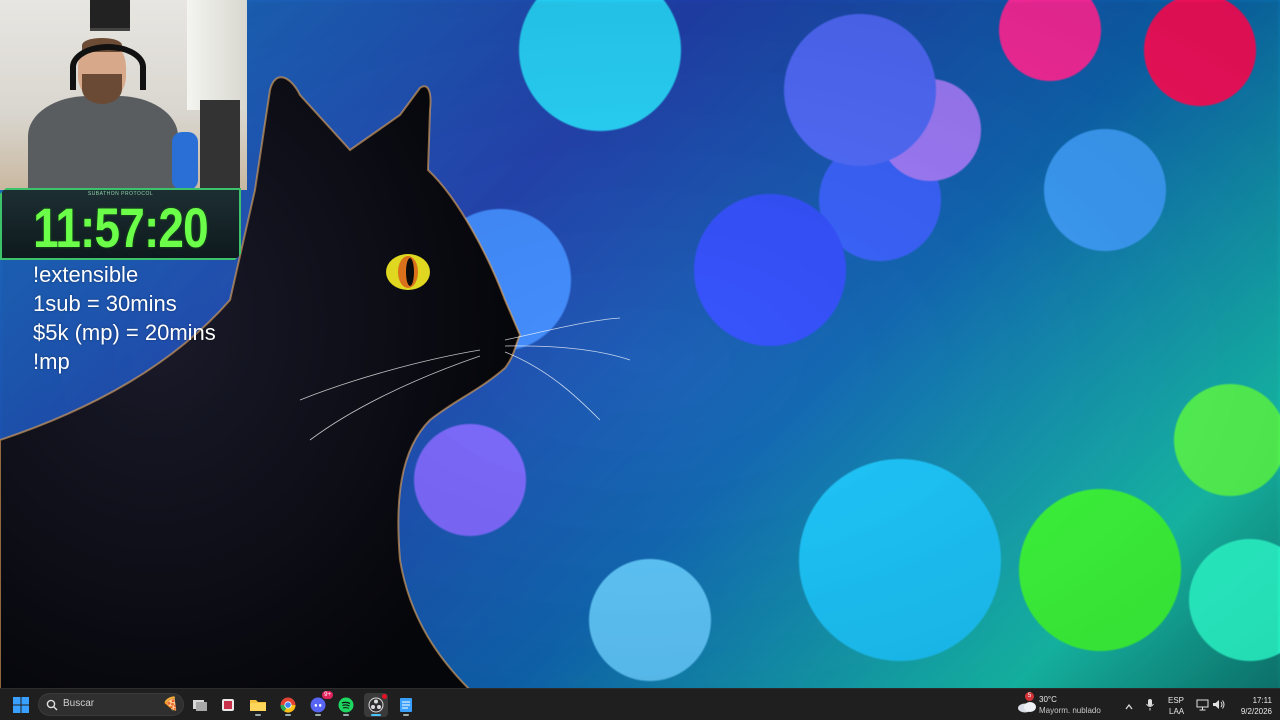 Image resolution: width=1280 pixels, height=720 pixels. I want to click on clock: 17:11 9/2/2026, so click(1254, 705).